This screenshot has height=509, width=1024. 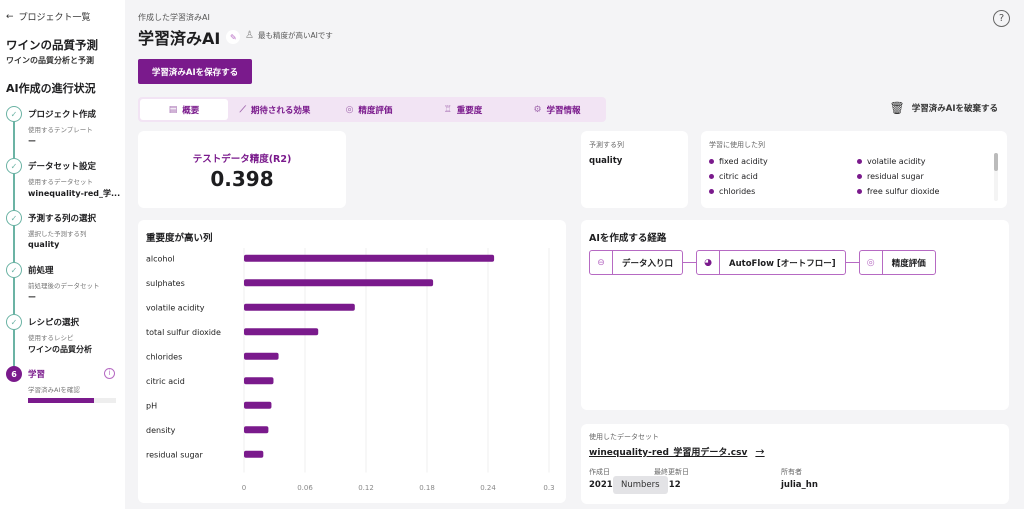 I want to click on step-preprocessing: ✓ 前処理 前処理後のデータセットー, so click(x=62, y=284).